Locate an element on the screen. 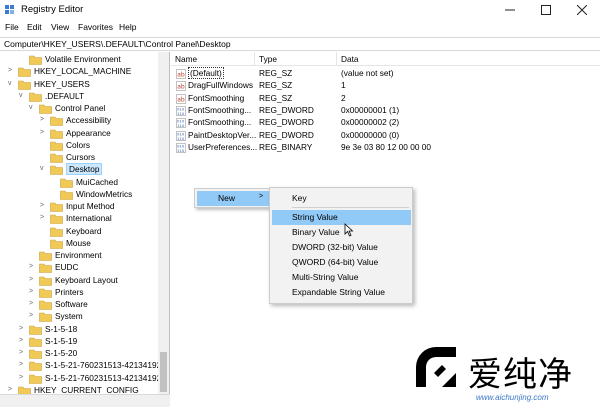 Image resolution: width=600 pixels, height=407 pixels. title-bar: Registry Editor is located at coordinates (300, 10).